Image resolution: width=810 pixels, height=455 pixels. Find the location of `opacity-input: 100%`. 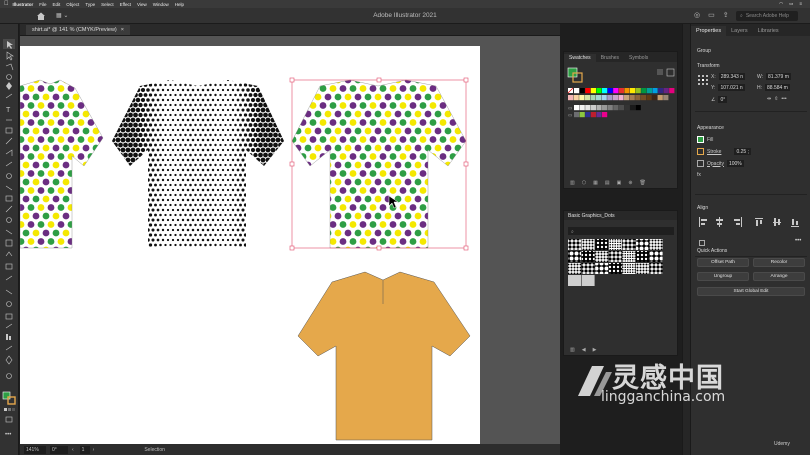

opacity-input: 100% is located at coordinates (735, 163).